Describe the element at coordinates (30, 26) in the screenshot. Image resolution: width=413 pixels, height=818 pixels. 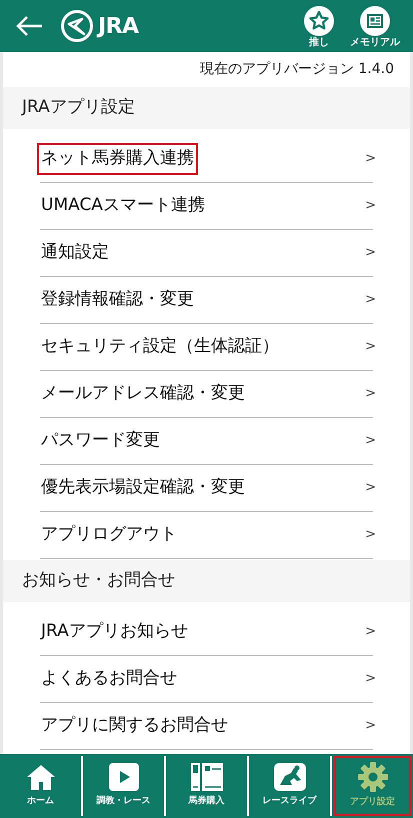
I see `back-arrow-icon` at that location.